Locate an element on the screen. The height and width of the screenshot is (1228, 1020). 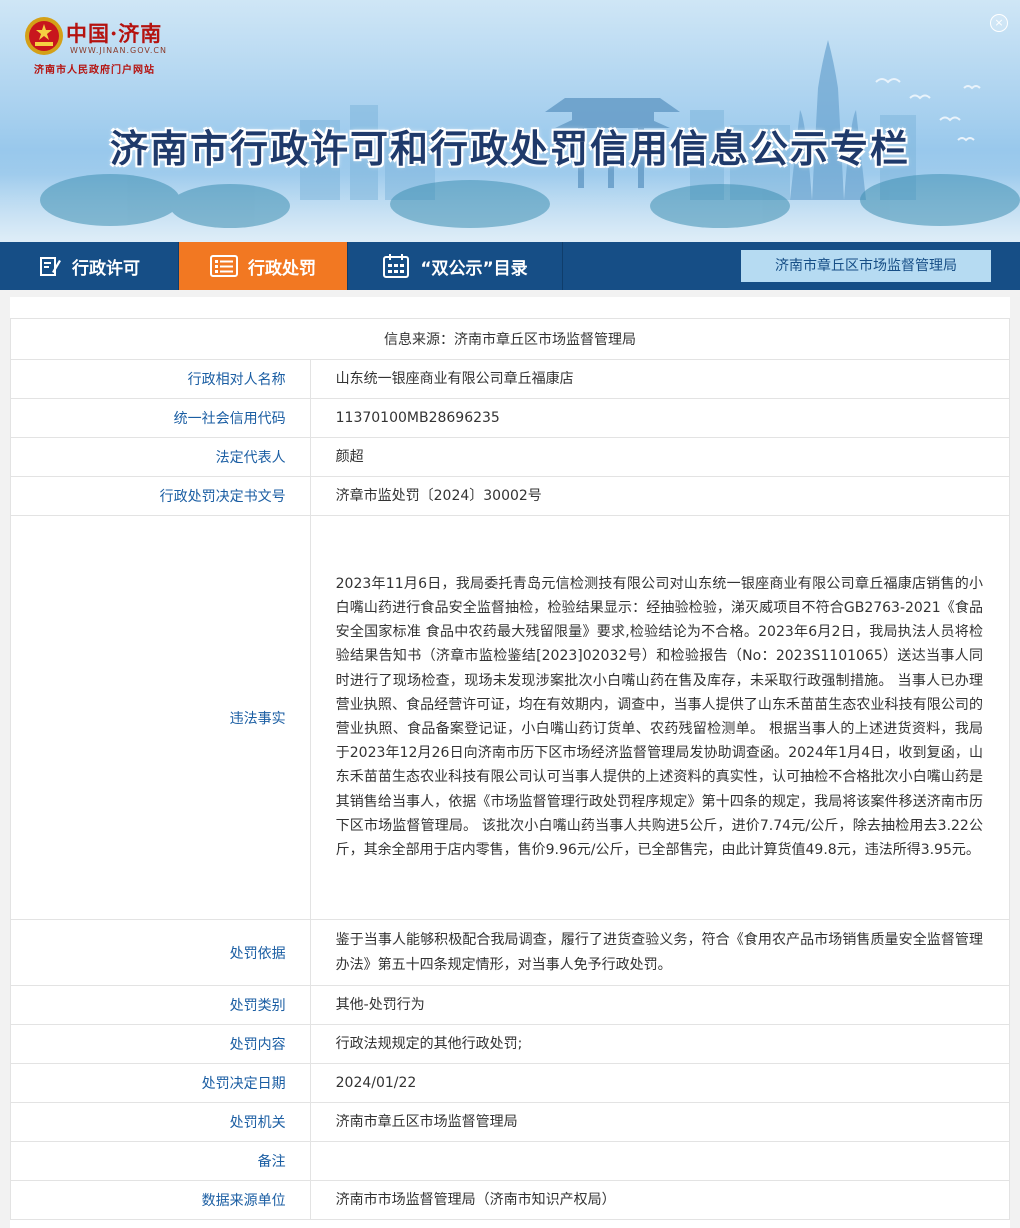
nav-tab-label: 行政处罚 is located at coordinates (282, 268).